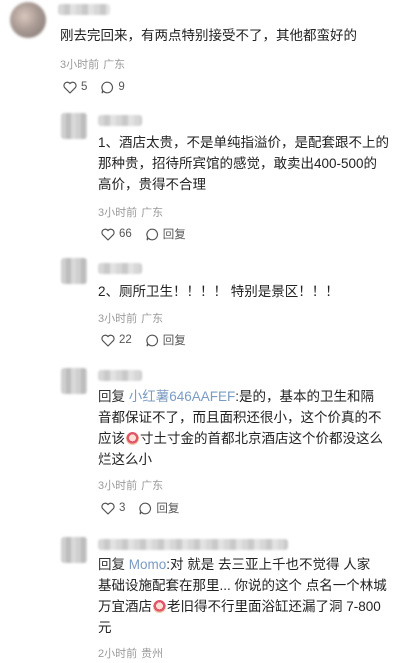  Describe the element at coordinates (116, 234) in the screenshot. I see `like-button: 66` at that location.